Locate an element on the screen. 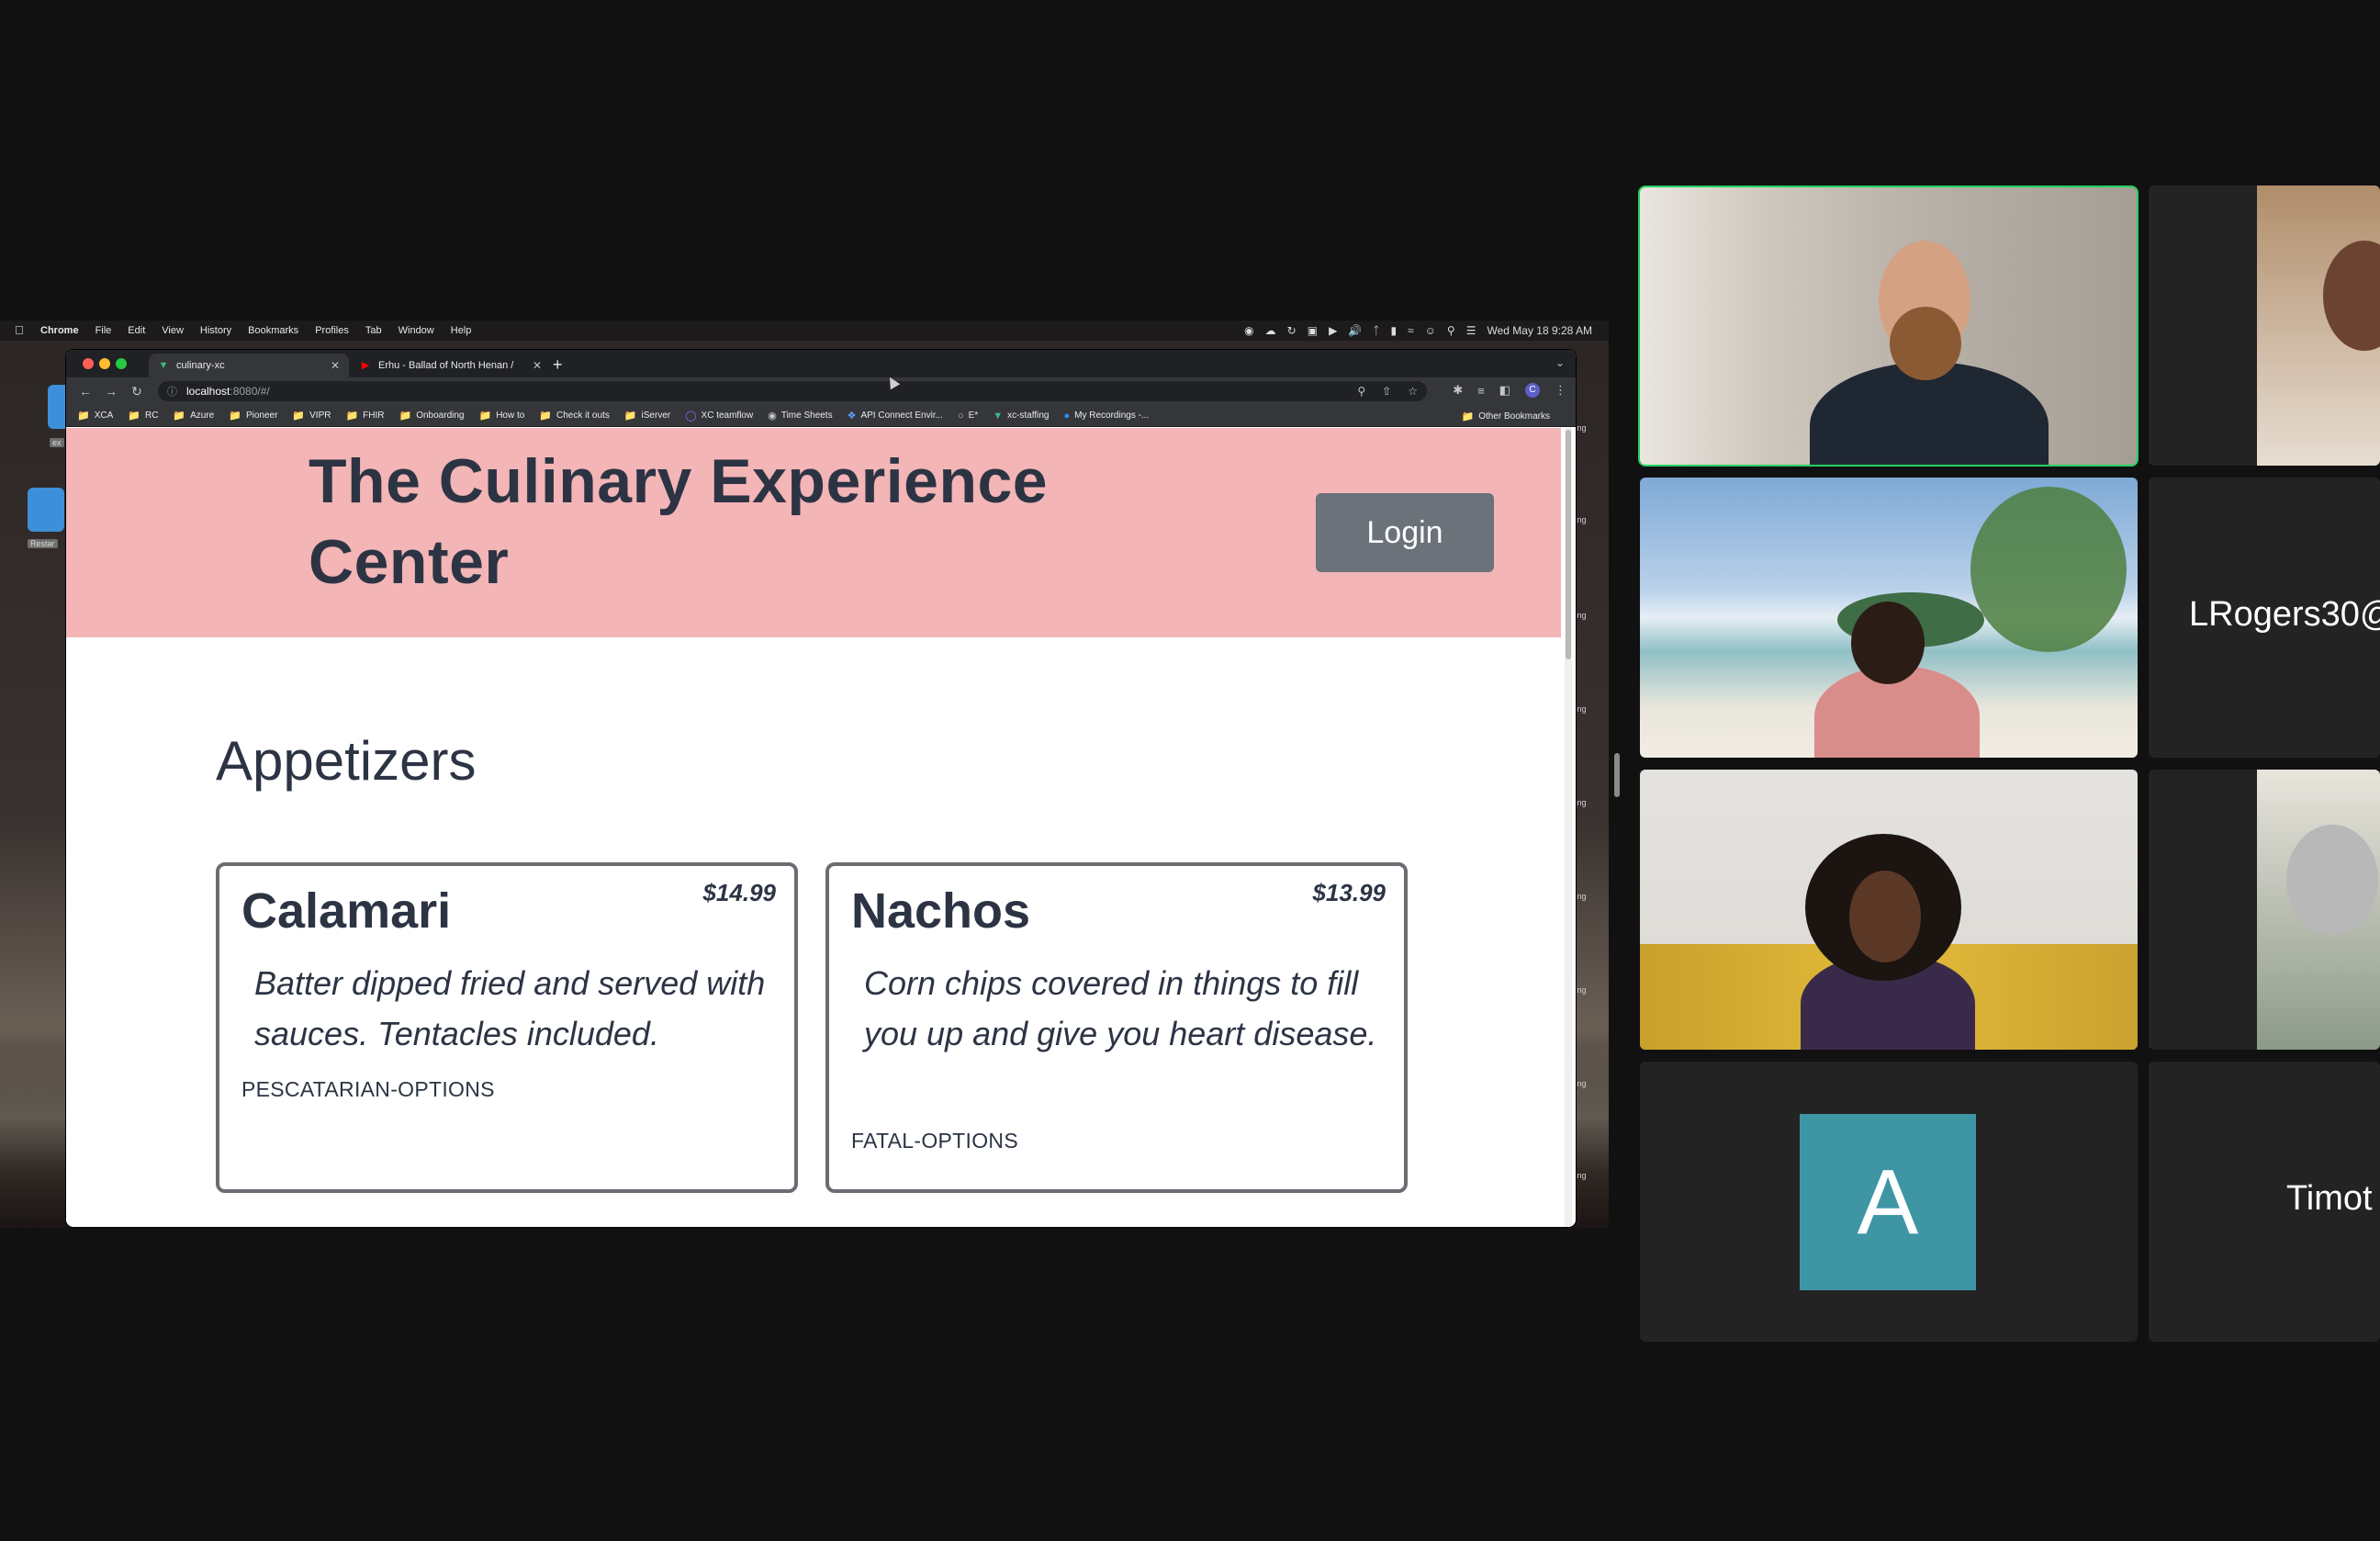 This screenshot has width=2380, height=1541. forward-arrow-icon: → is located at coordinates (111, 391).